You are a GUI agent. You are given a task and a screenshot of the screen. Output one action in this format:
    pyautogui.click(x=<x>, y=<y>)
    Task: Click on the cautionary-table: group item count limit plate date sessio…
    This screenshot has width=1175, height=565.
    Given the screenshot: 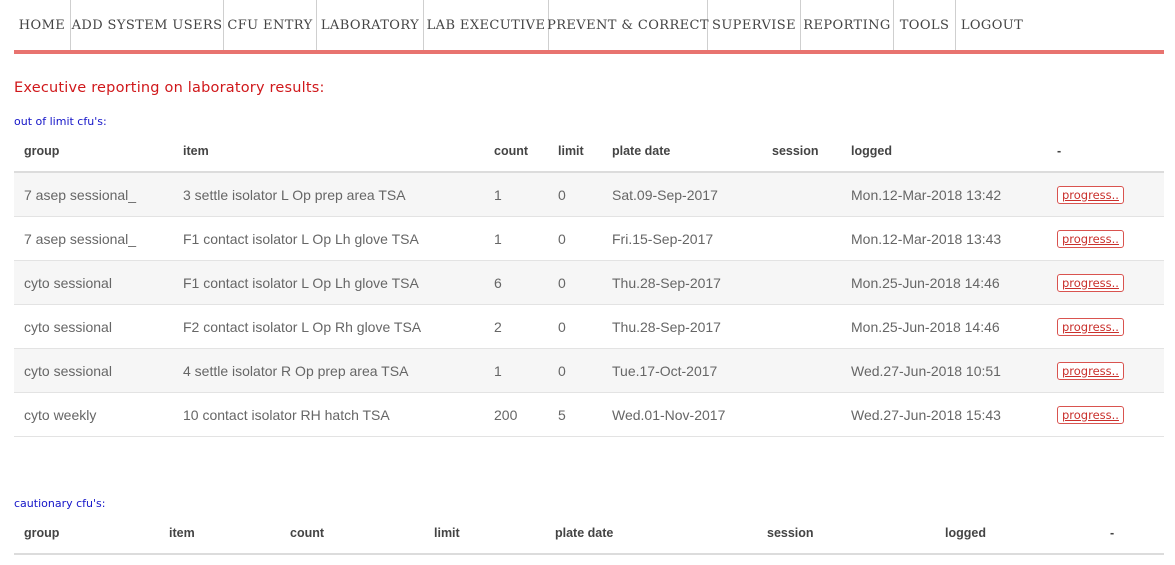 What is the action you would take?
    pyautogui.click(x=589, y=534)
    